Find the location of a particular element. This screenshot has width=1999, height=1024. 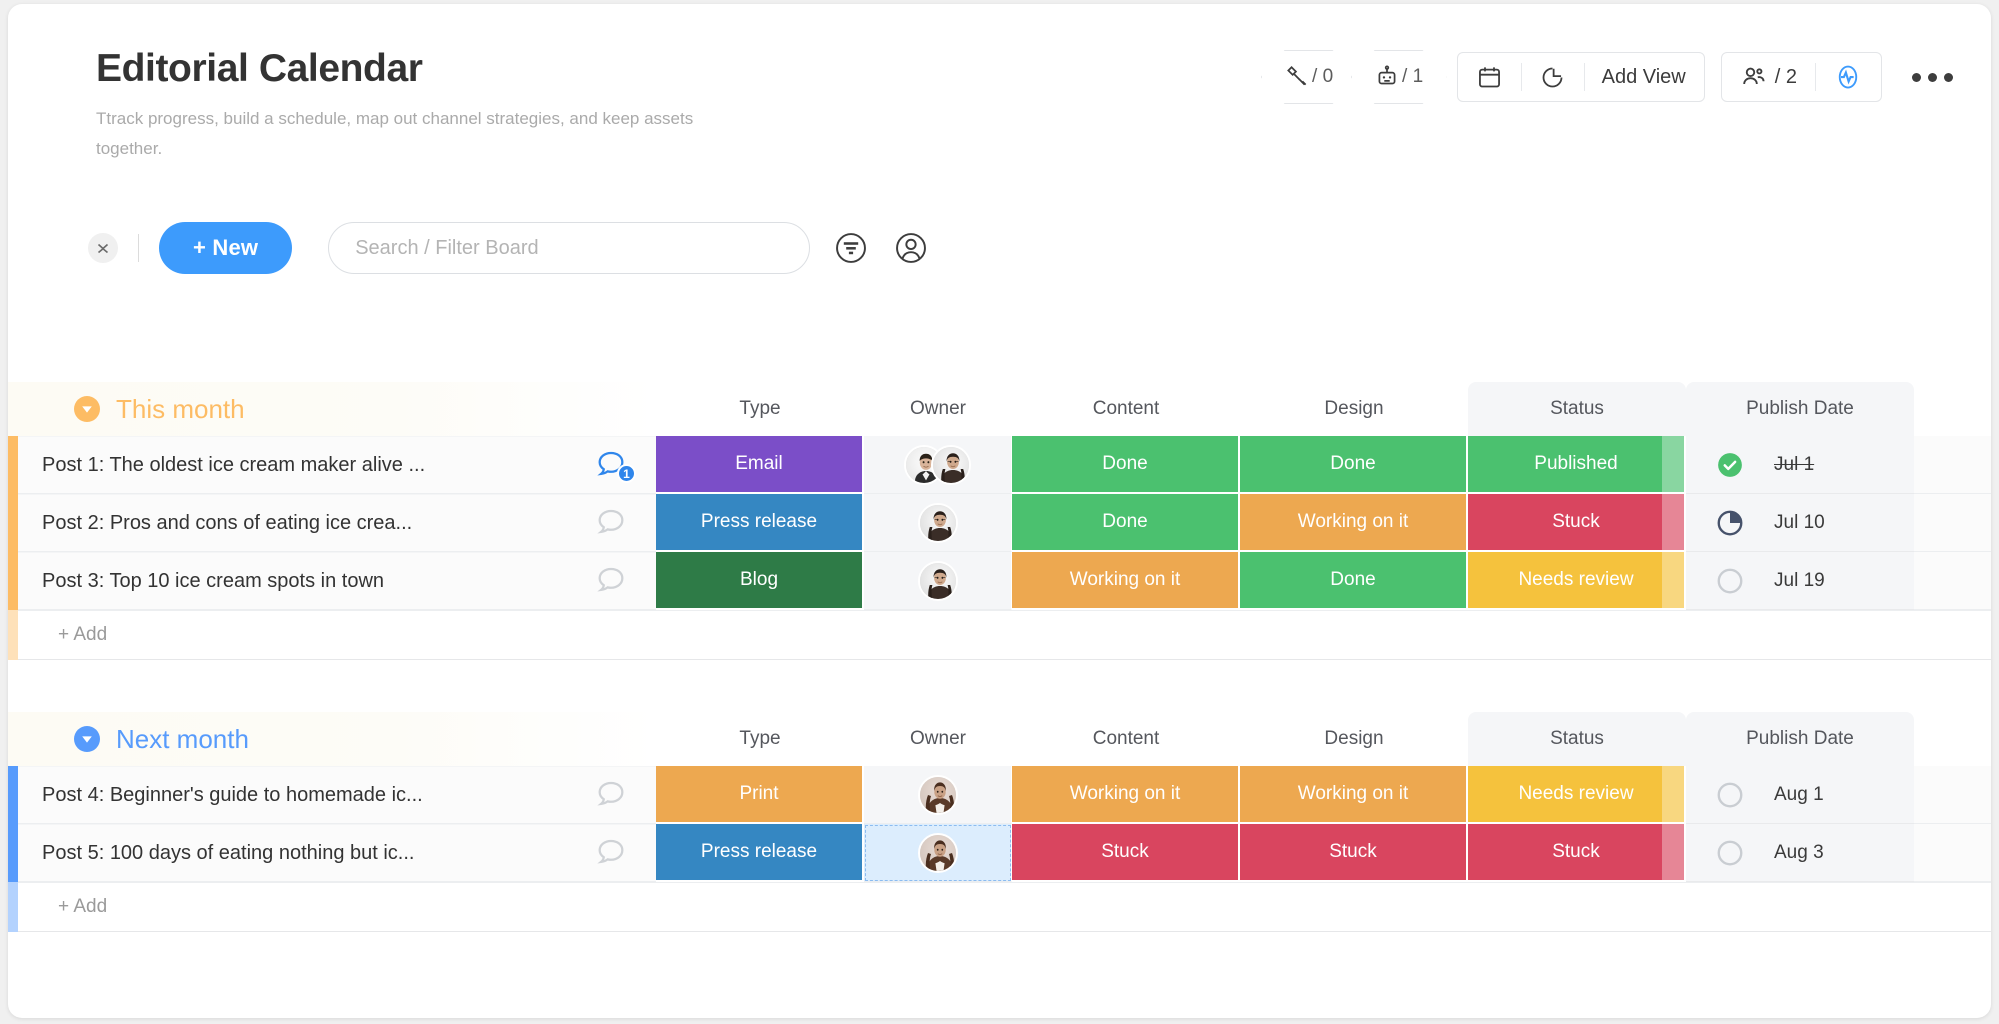

collapse-expand-icon is located at coordinates (103, 248).